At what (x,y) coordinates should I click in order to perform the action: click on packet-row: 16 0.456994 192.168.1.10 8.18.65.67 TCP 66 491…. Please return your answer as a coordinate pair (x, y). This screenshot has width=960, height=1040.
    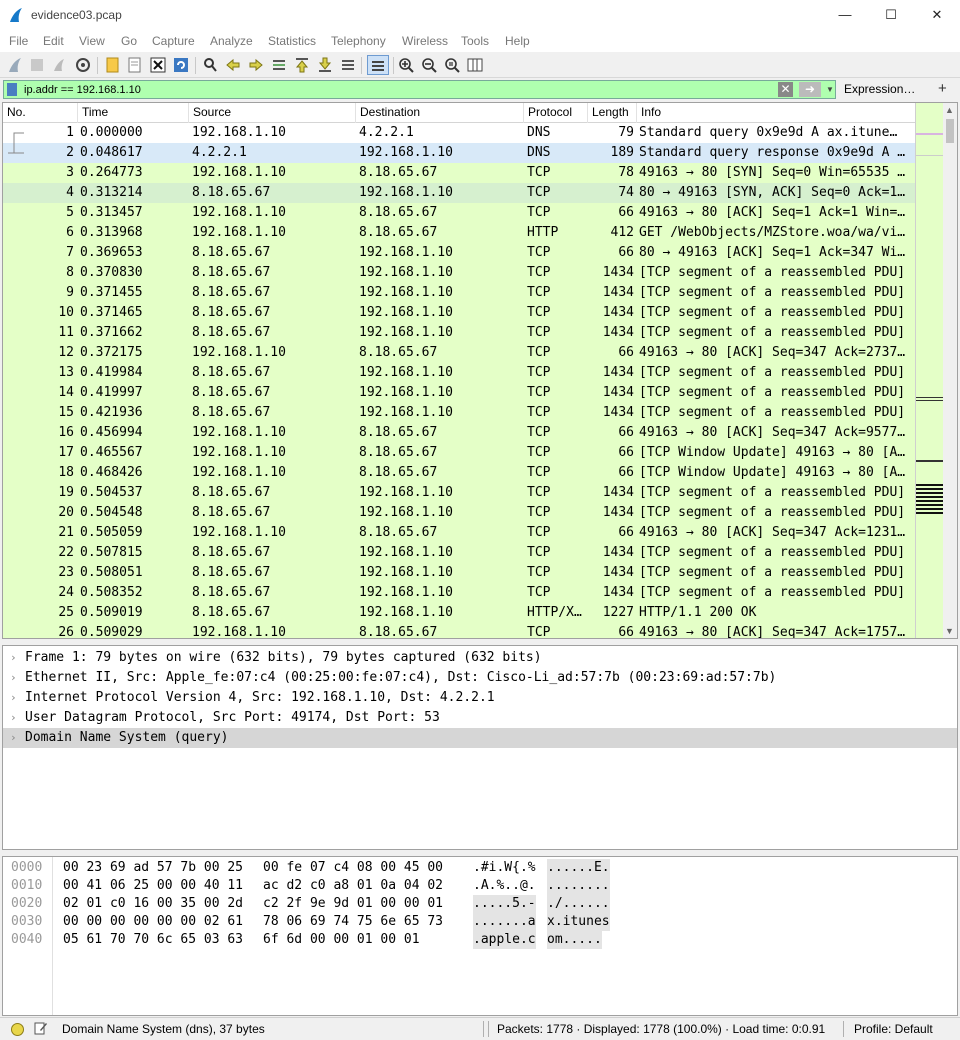
    Looking at the image, I should click on (459, 433).